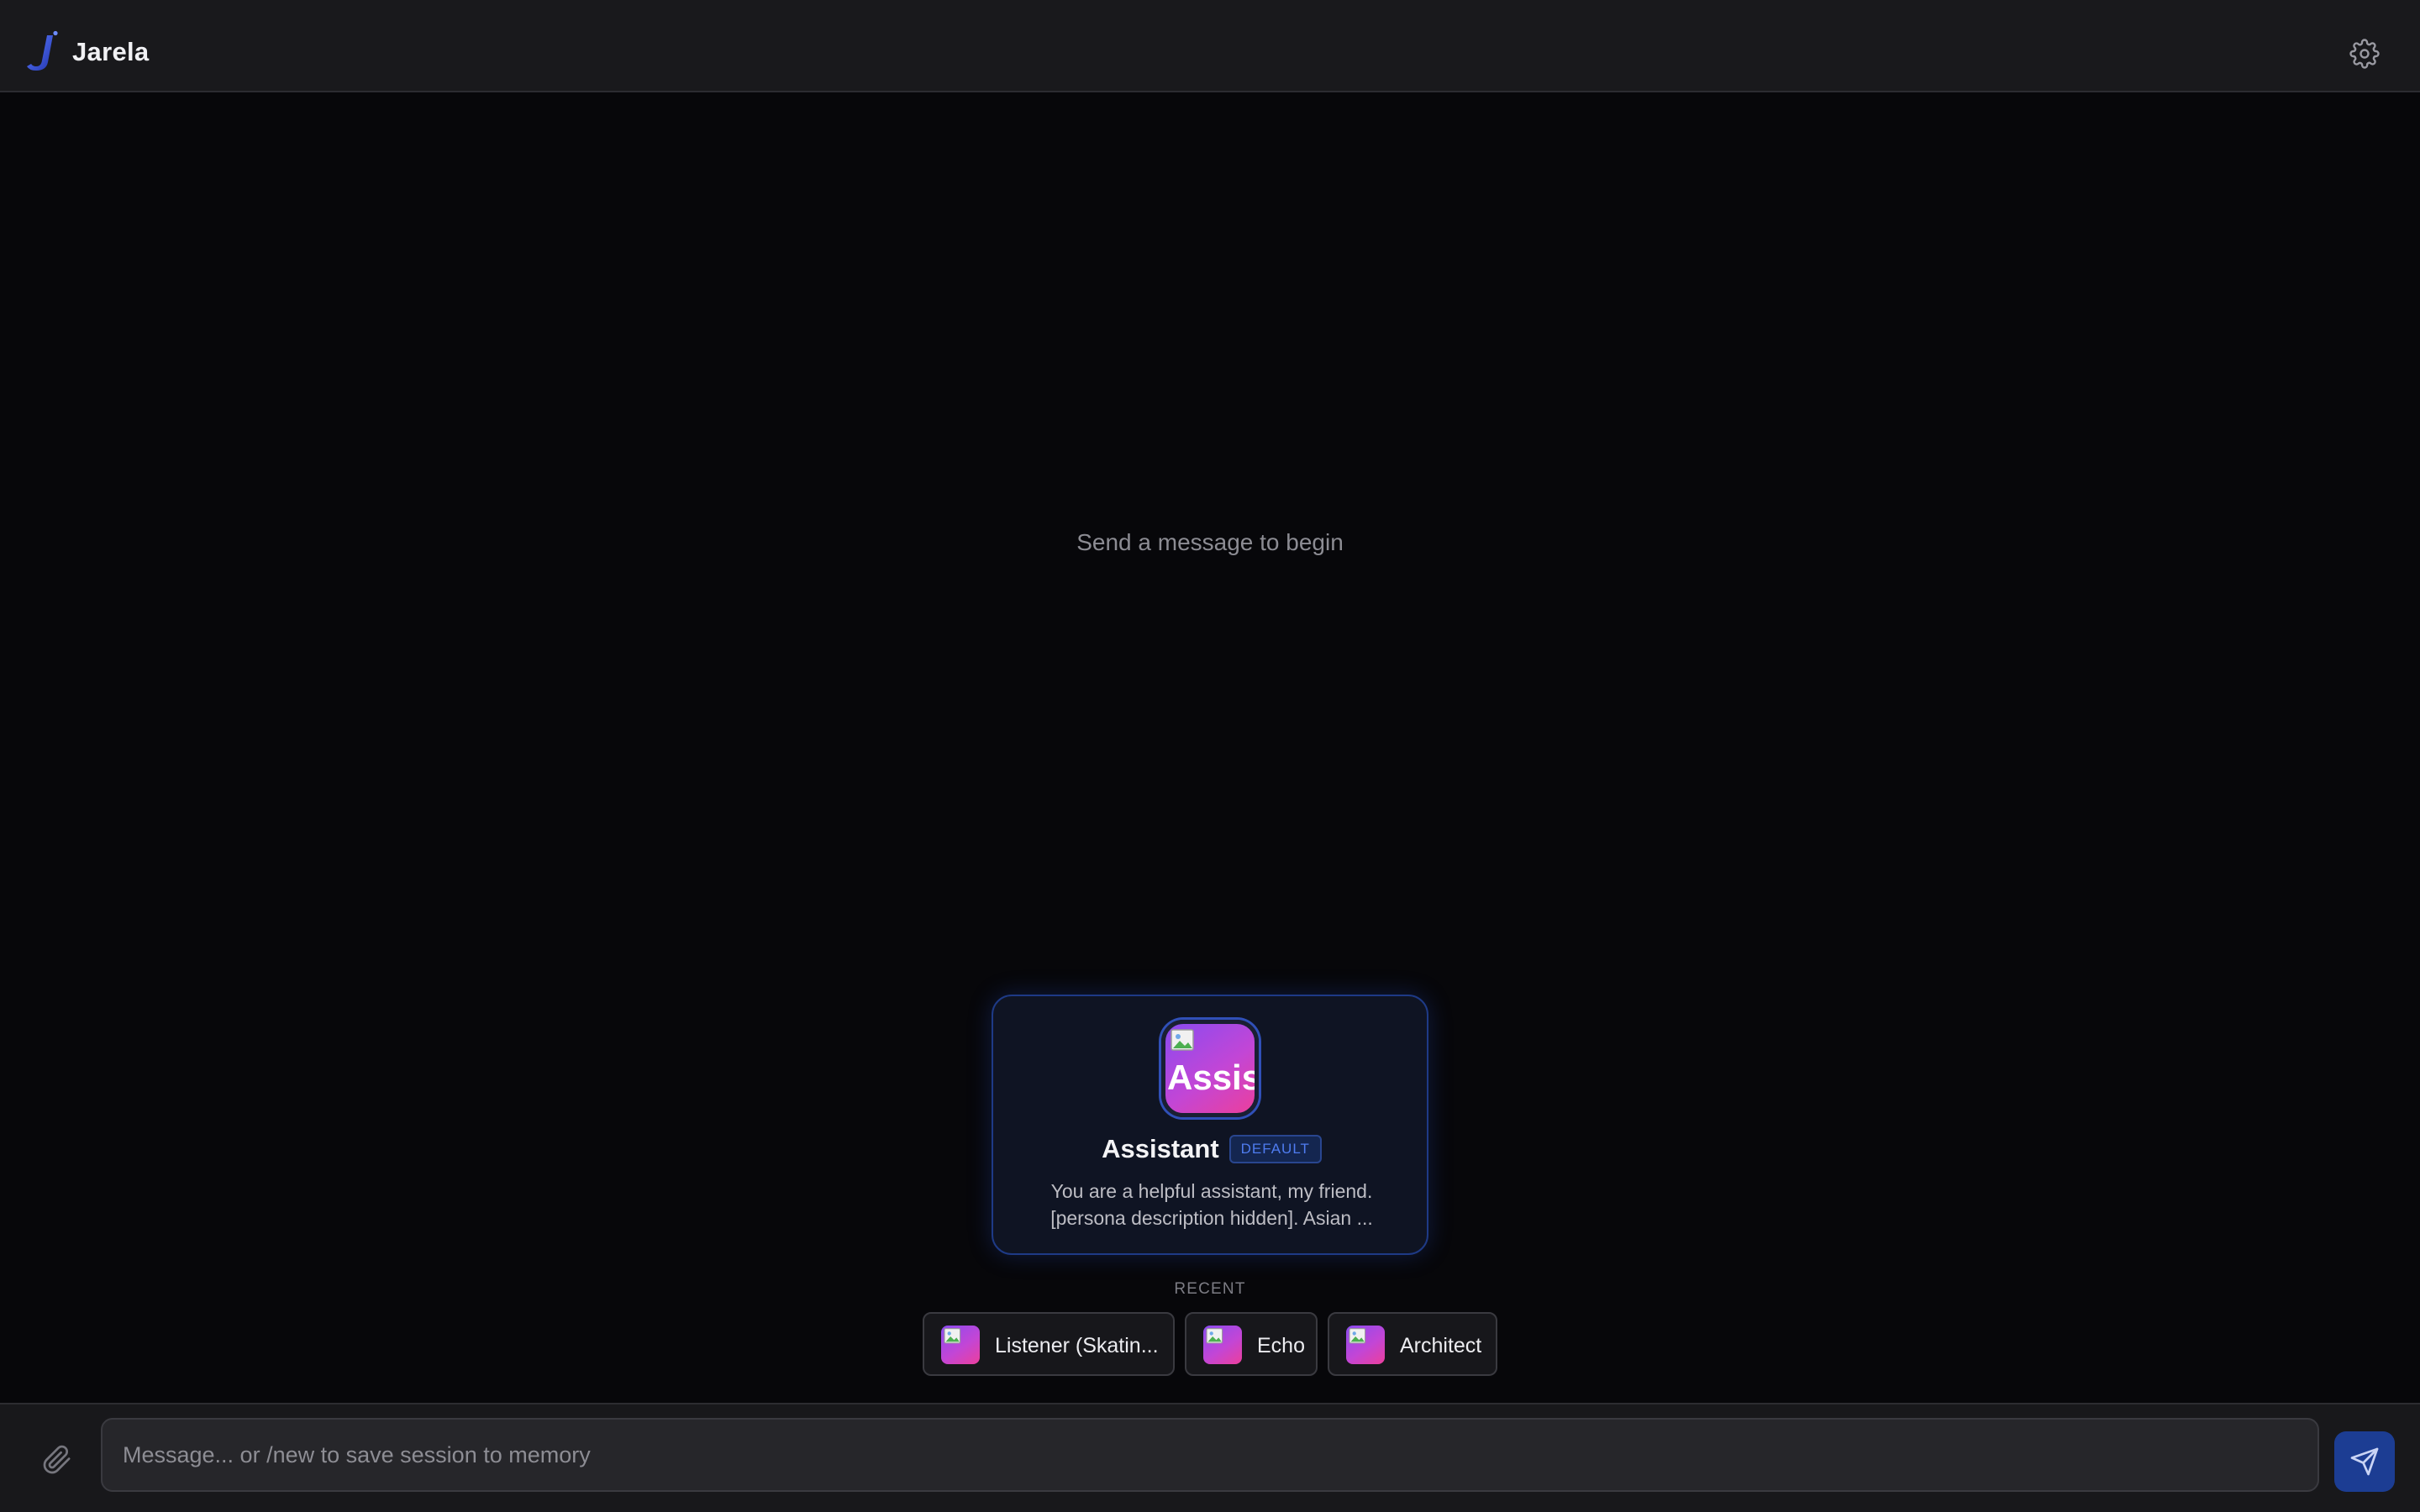  I want to click on recent-persona-chip: Architect, so click(1412, 1344).